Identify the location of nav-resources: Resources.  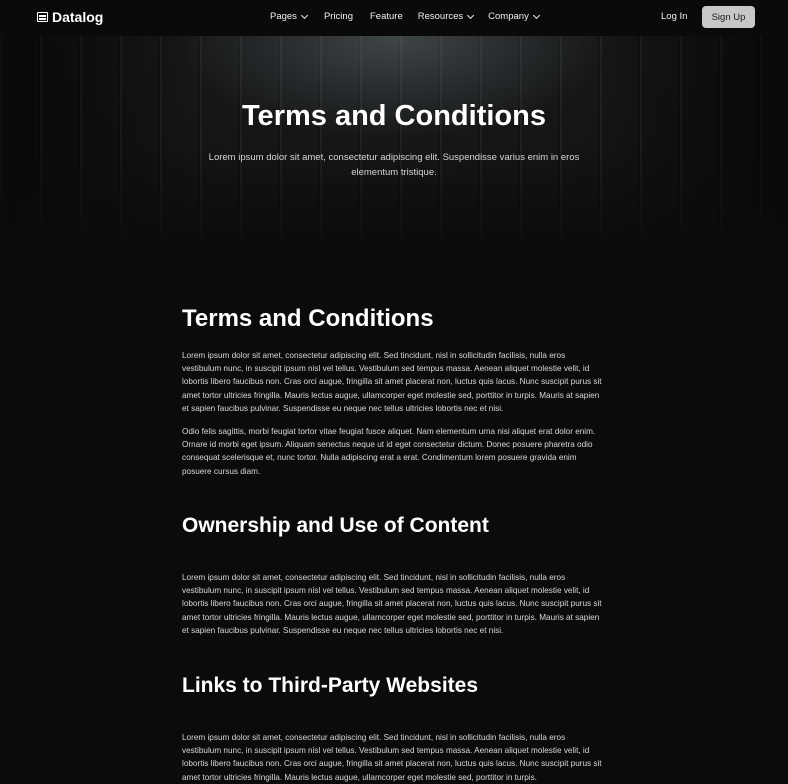
(446, 16).